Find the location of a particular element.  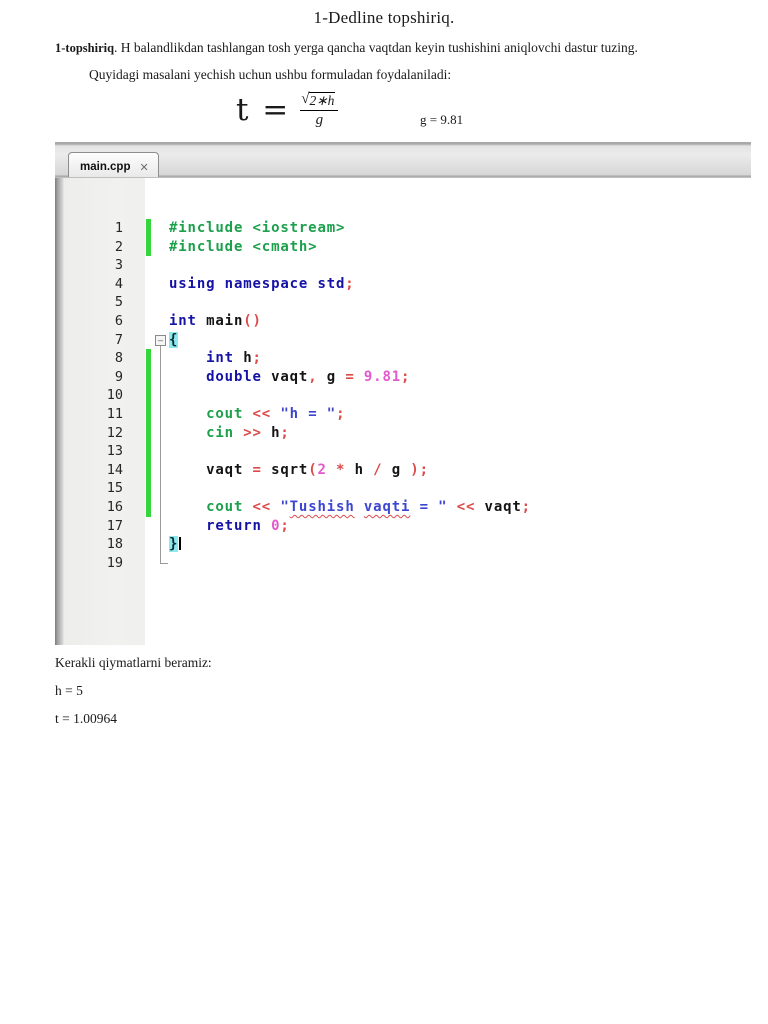

line-number: 17 is located at coordinates (114, 525).